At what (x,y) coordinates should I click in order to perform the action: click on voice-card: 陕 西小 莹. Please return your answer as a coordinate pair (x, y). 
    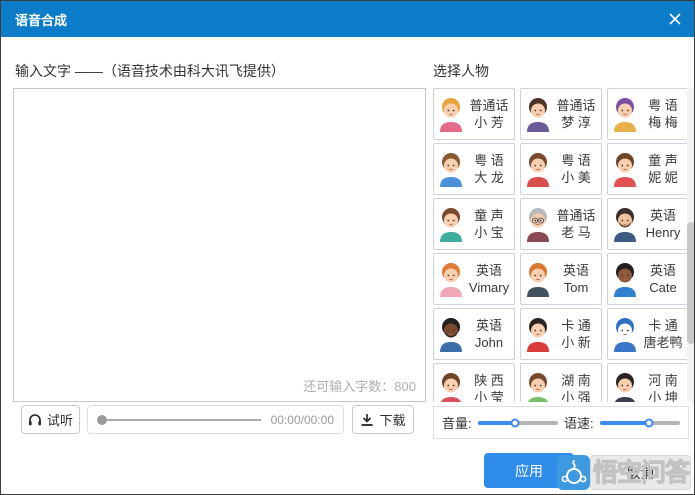
    Looking at the image, I should click on (474, 382).